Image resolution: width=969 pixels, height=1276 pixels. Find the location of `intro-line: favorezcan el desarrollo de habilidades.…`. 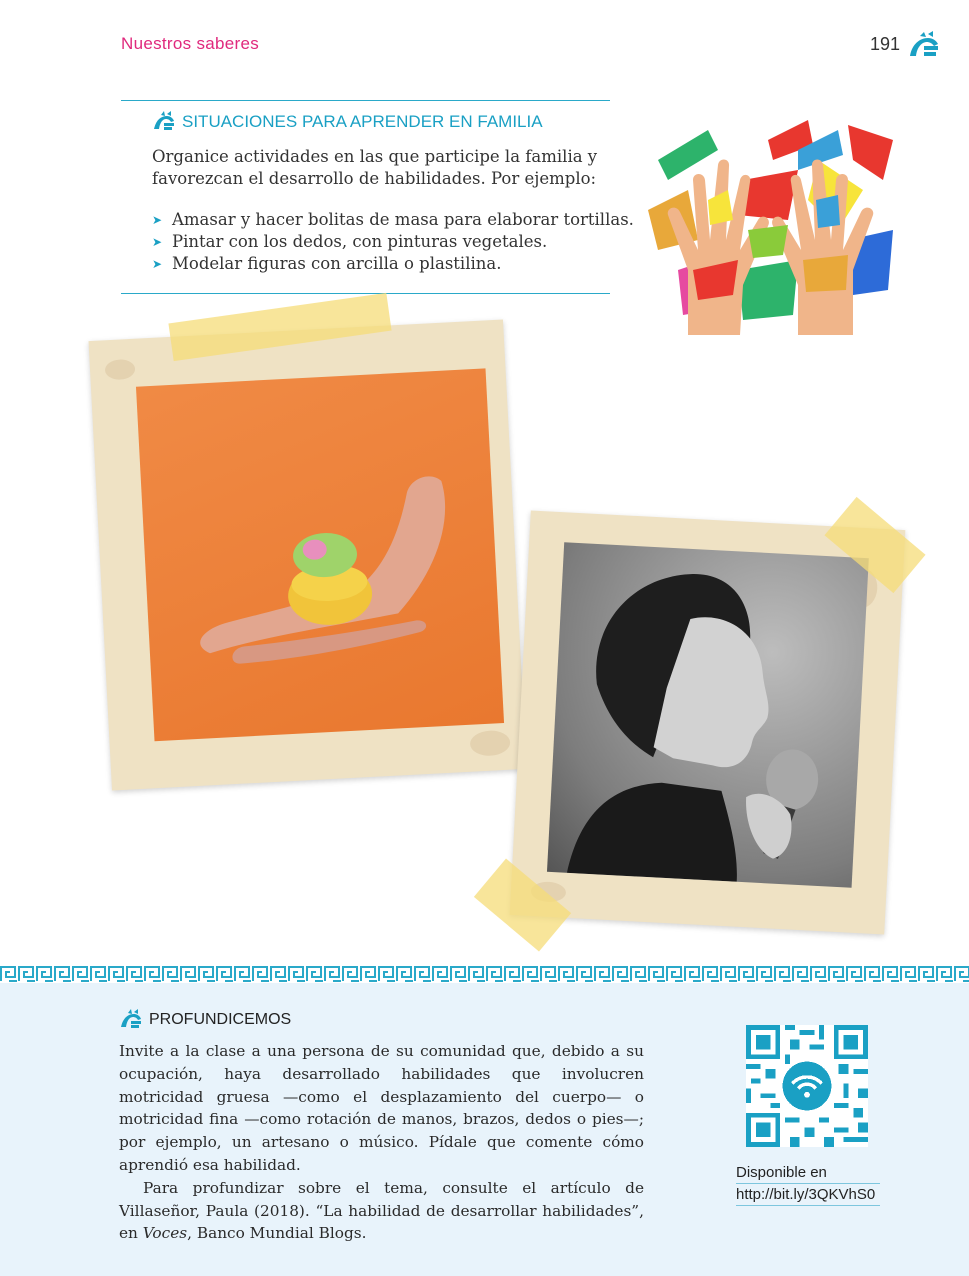

intro-line: favorezcan el desarrollo de habilidades.… is located at coordinates (374, 178).